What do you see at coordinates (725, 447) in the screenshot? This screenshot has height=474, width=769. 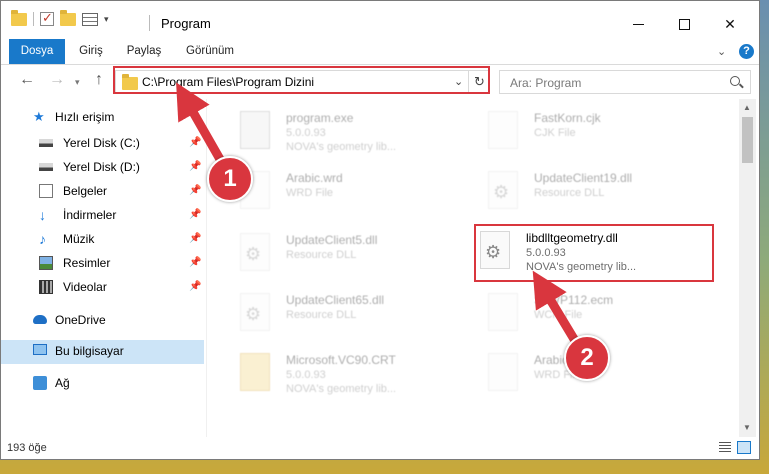 I see `details-view-icon` at bounding box center [725, 447].